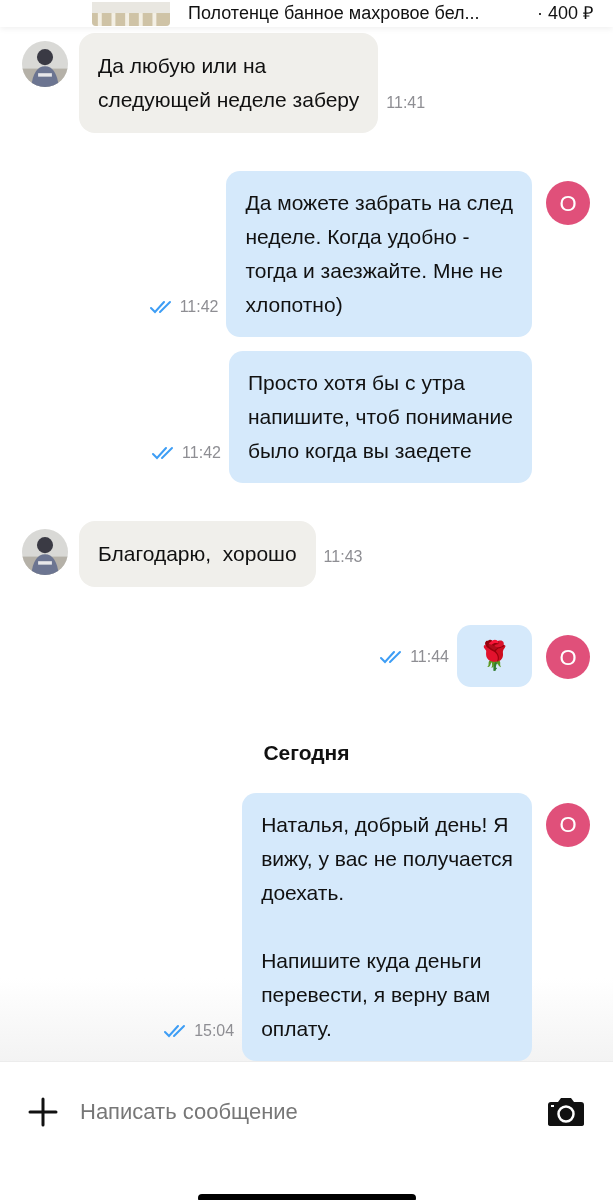  What do you see at coordinates (494, 656) in the screenshot?
I see `outgoing-message: 🌹` at bounding box center [494, 656].